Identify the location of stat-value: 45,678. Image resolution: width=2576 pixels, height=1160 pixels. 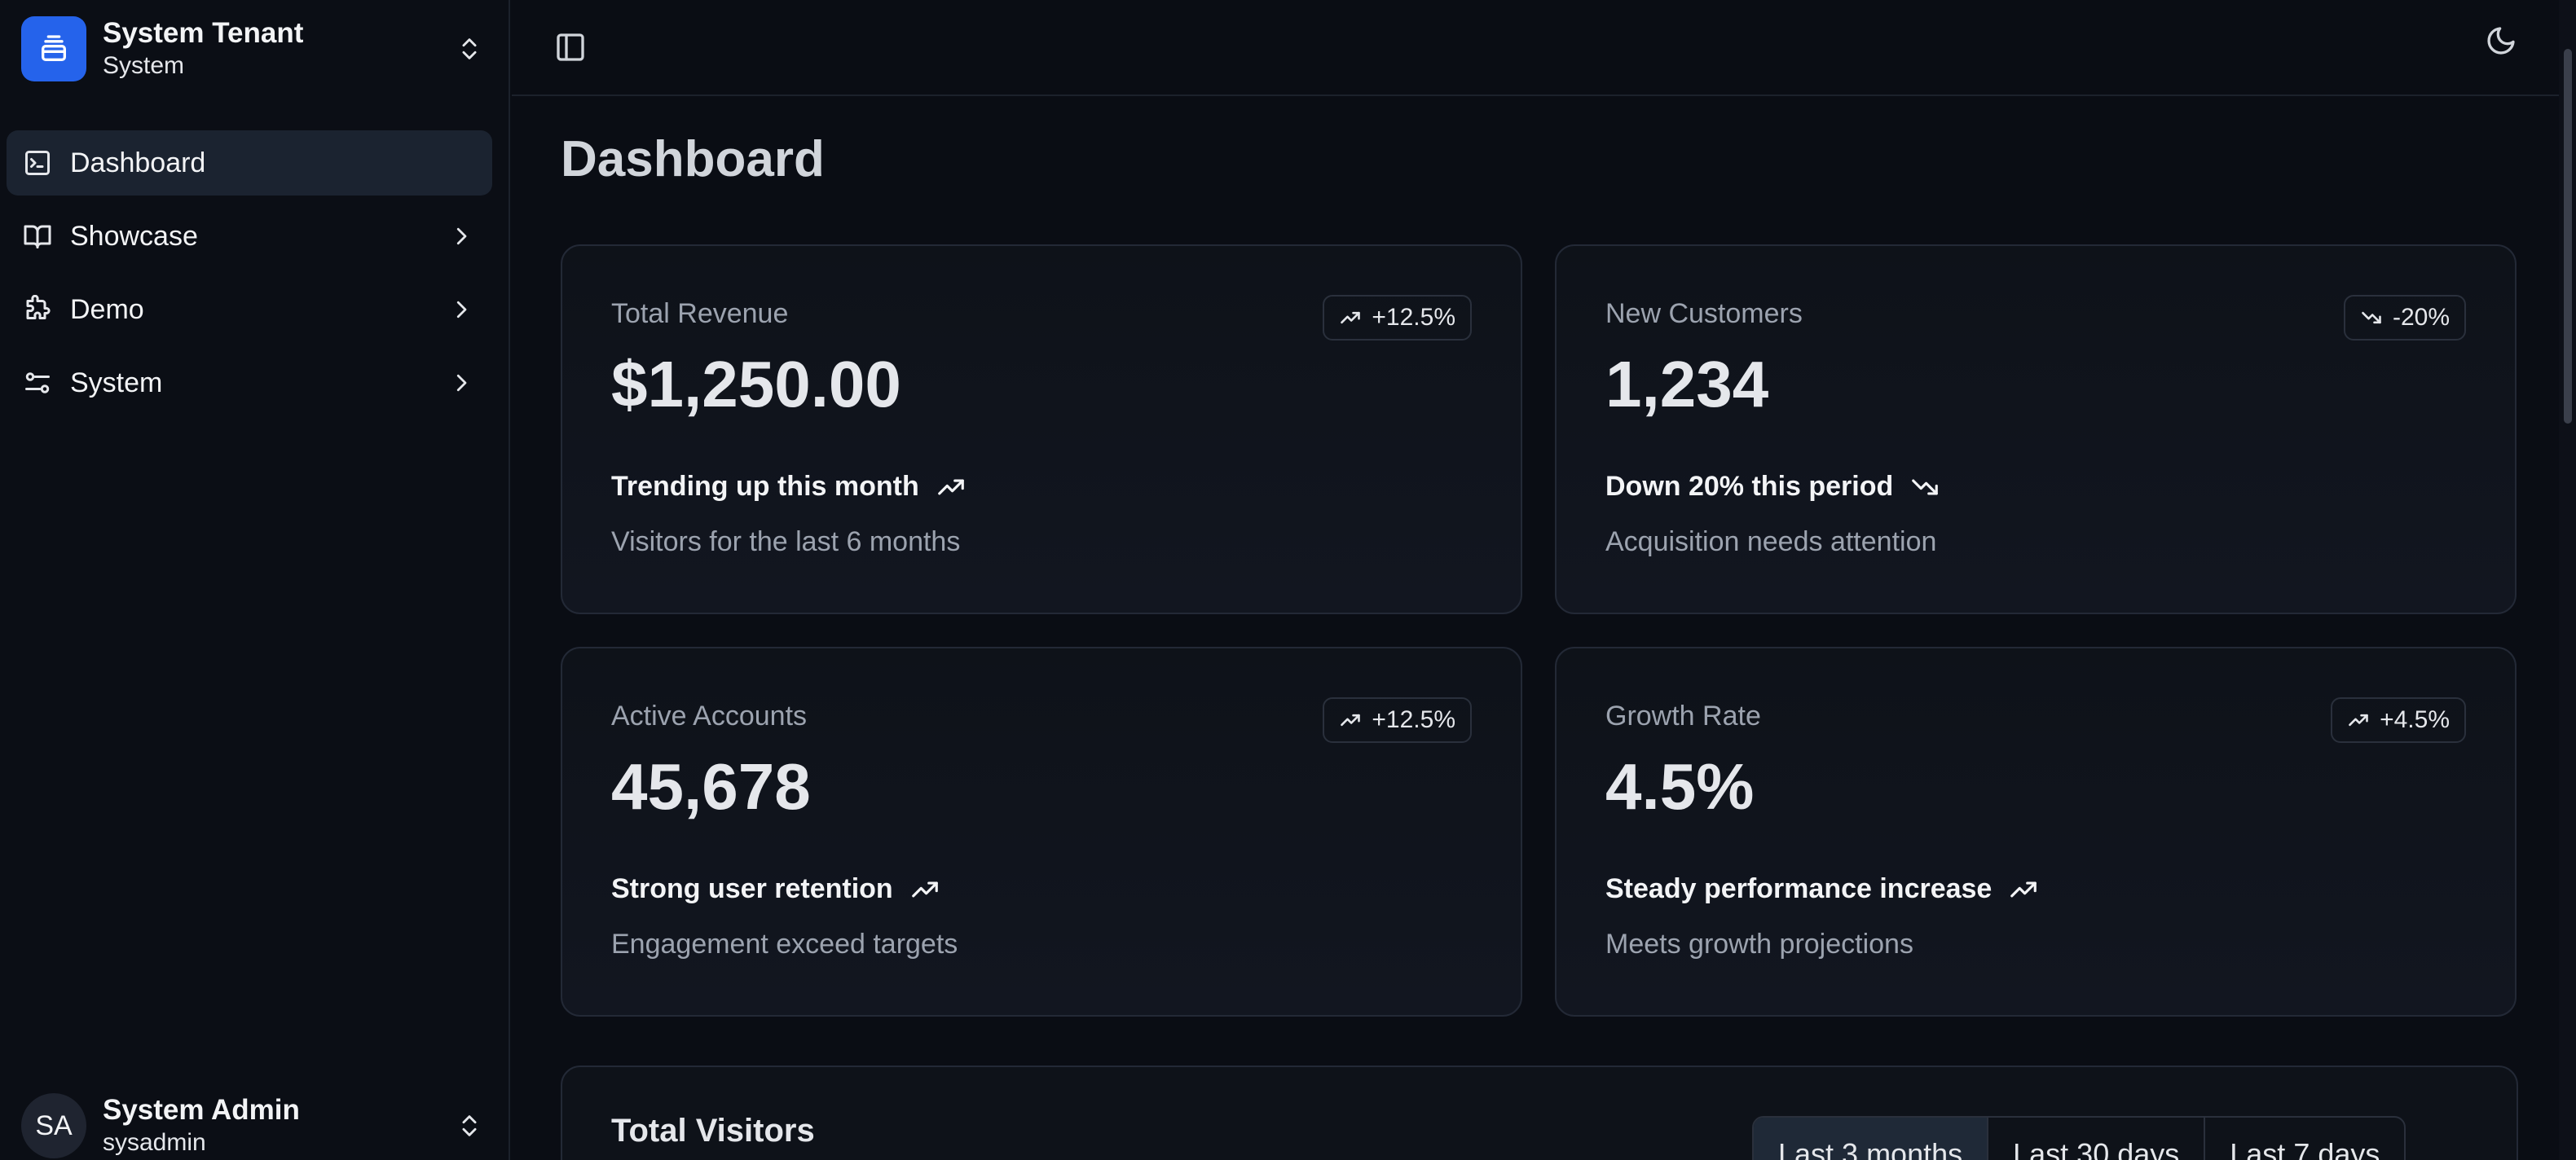
(711, 786).